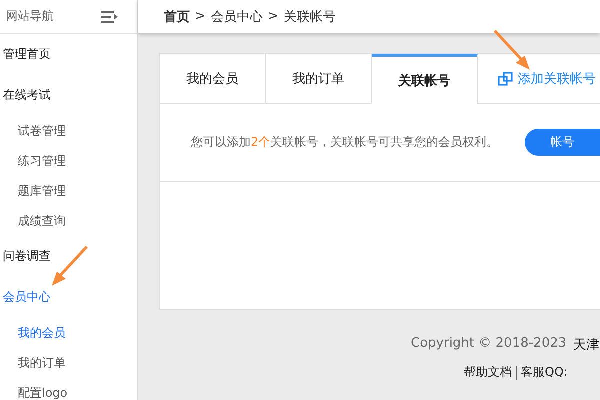 This screenshot has width=600, height=400. I want to click on sidebar-subitem: 试卷管理, so click(68, 131).